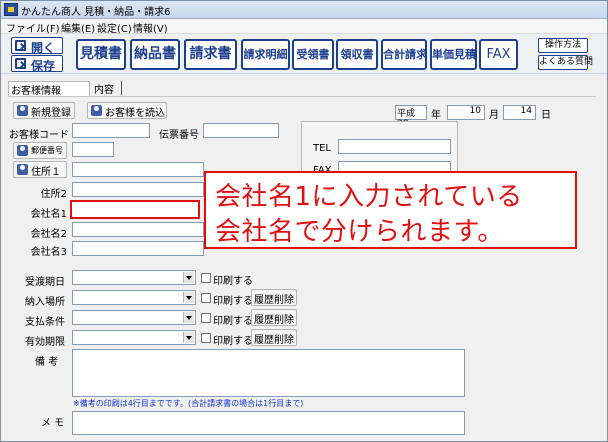  I want to click on valid-until-print-label: 印刷する, so click(233, 341).